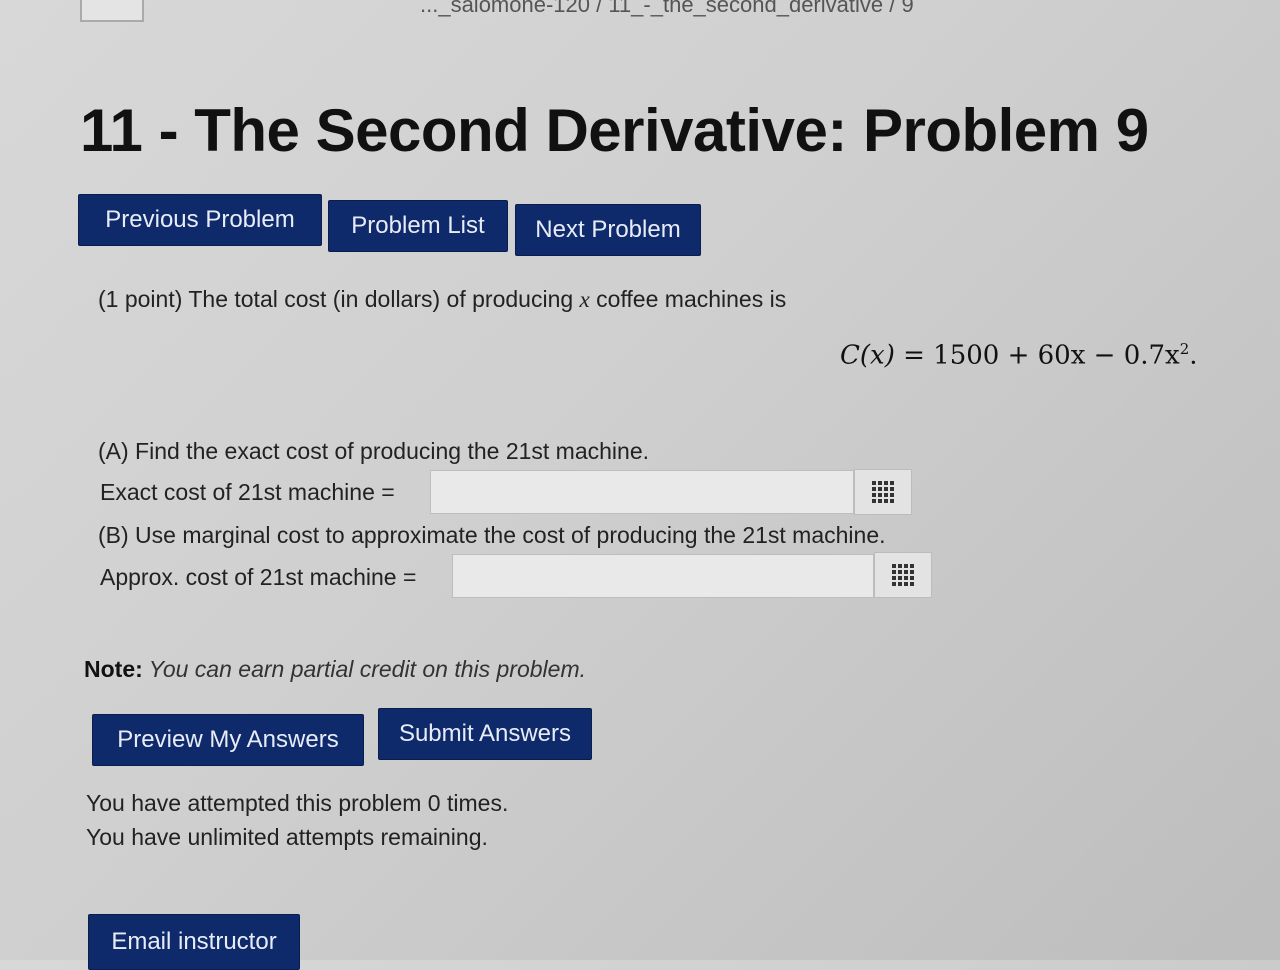 The height and width of the screenshot is (970, 1280). I want to click on top-tab, so click(112, 11).